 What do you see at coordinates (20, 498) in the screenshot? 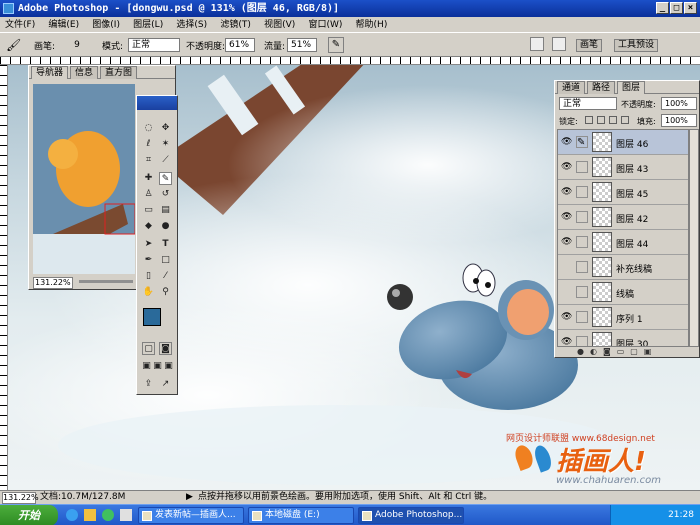
I see `status-zoom-field: 131.22%` at bounding box center [20, 498].